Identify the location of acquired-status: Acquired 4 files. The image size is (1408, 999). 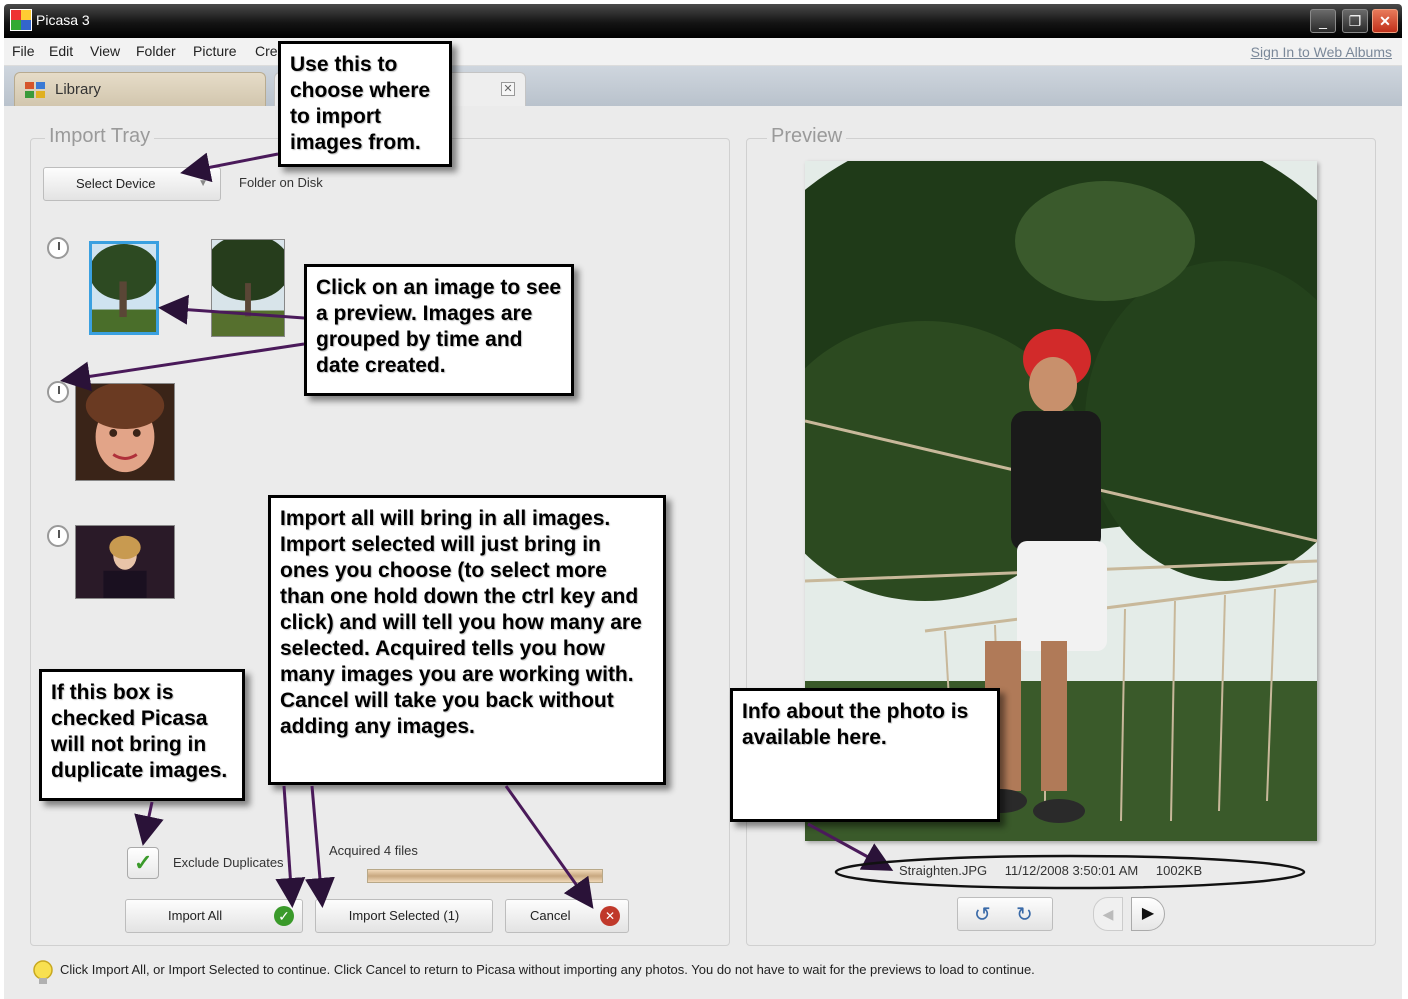
(373, 850).